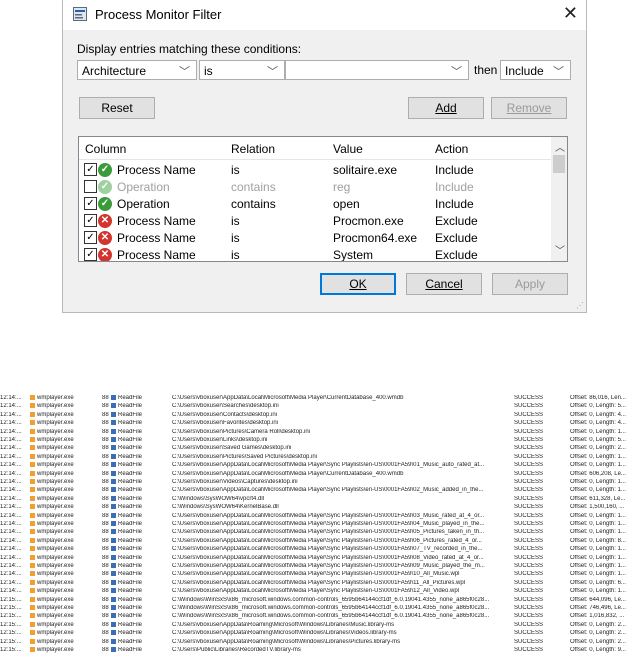 The width and height of the screenshot is (643, 670). What do you see at coordinates (570, 13) in the screenshot?
I see `close-icon: ✕` at bounding box center [570, 13].